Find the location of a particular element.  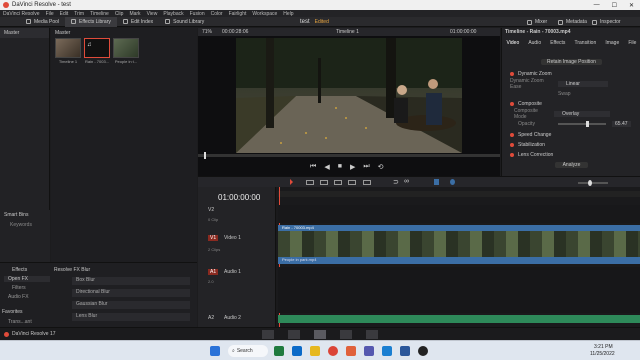

swap-button: Swap is located at coordinates (564, 94).